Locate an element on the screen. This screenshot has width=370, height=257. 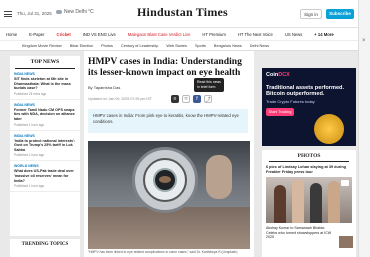
summary-tooltip: Read this news in brief form is located at coordinates (209, 85).